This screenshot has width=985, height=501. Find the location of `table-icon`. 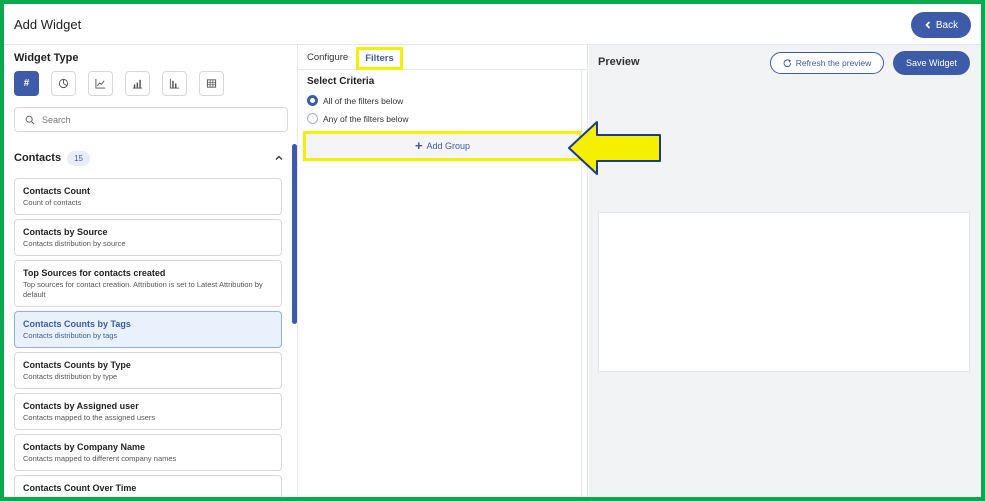

table-icon is located at coordinates (211, 83).